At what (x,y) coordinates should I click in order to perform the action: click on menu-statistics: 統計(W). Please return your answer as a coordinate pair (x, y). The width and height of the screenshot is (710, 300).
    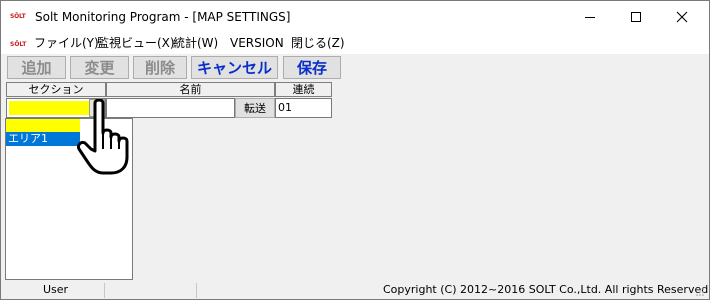
    Looking at the image, I should click on (195, 43).